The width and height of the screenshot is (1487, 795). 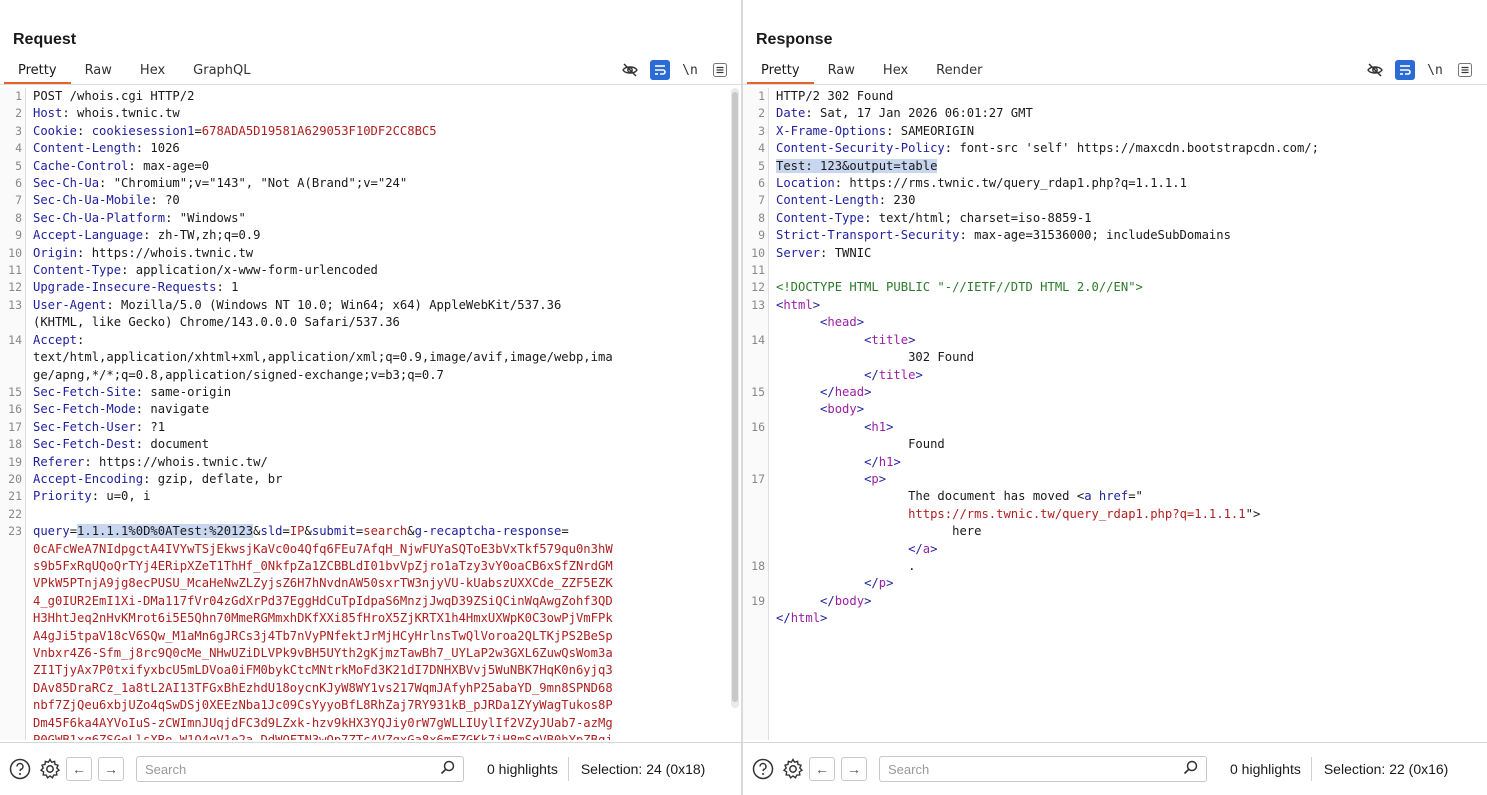 I want to click on response-code-line: 17 <p>, so click(x=1115, y=479).